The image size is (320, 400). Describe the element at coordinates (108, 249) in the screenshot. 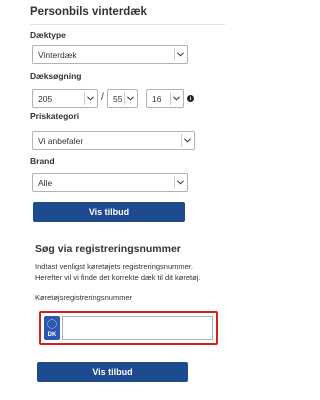

I see `plate-search-title: Søg via registreringsnummer` at that location.